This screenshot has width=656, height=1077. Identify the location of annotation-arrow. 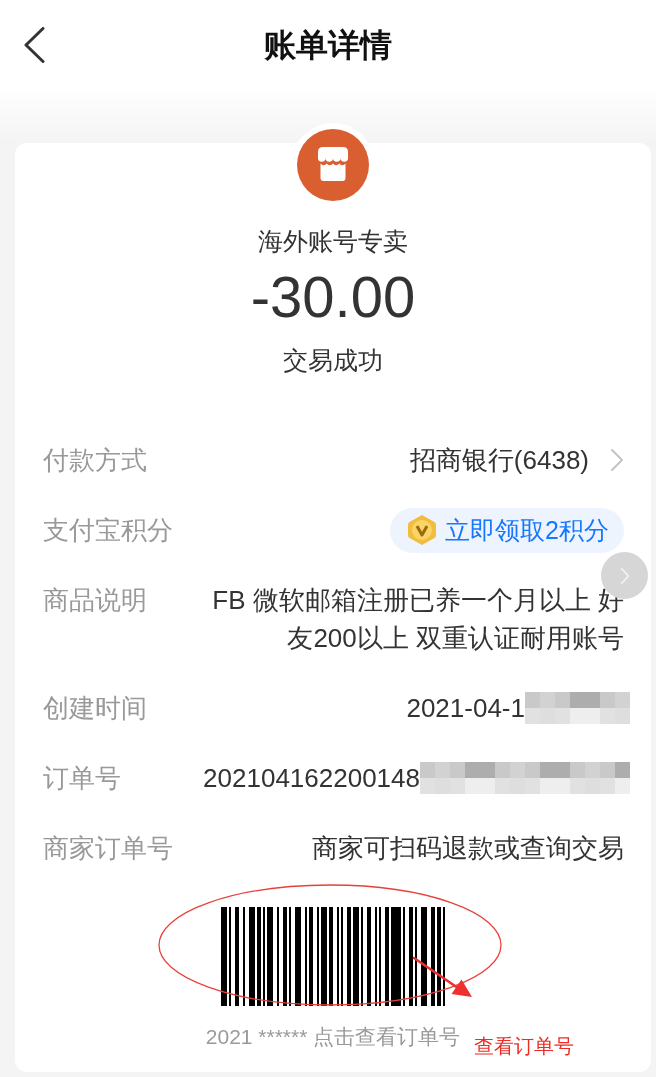
(442, 976).